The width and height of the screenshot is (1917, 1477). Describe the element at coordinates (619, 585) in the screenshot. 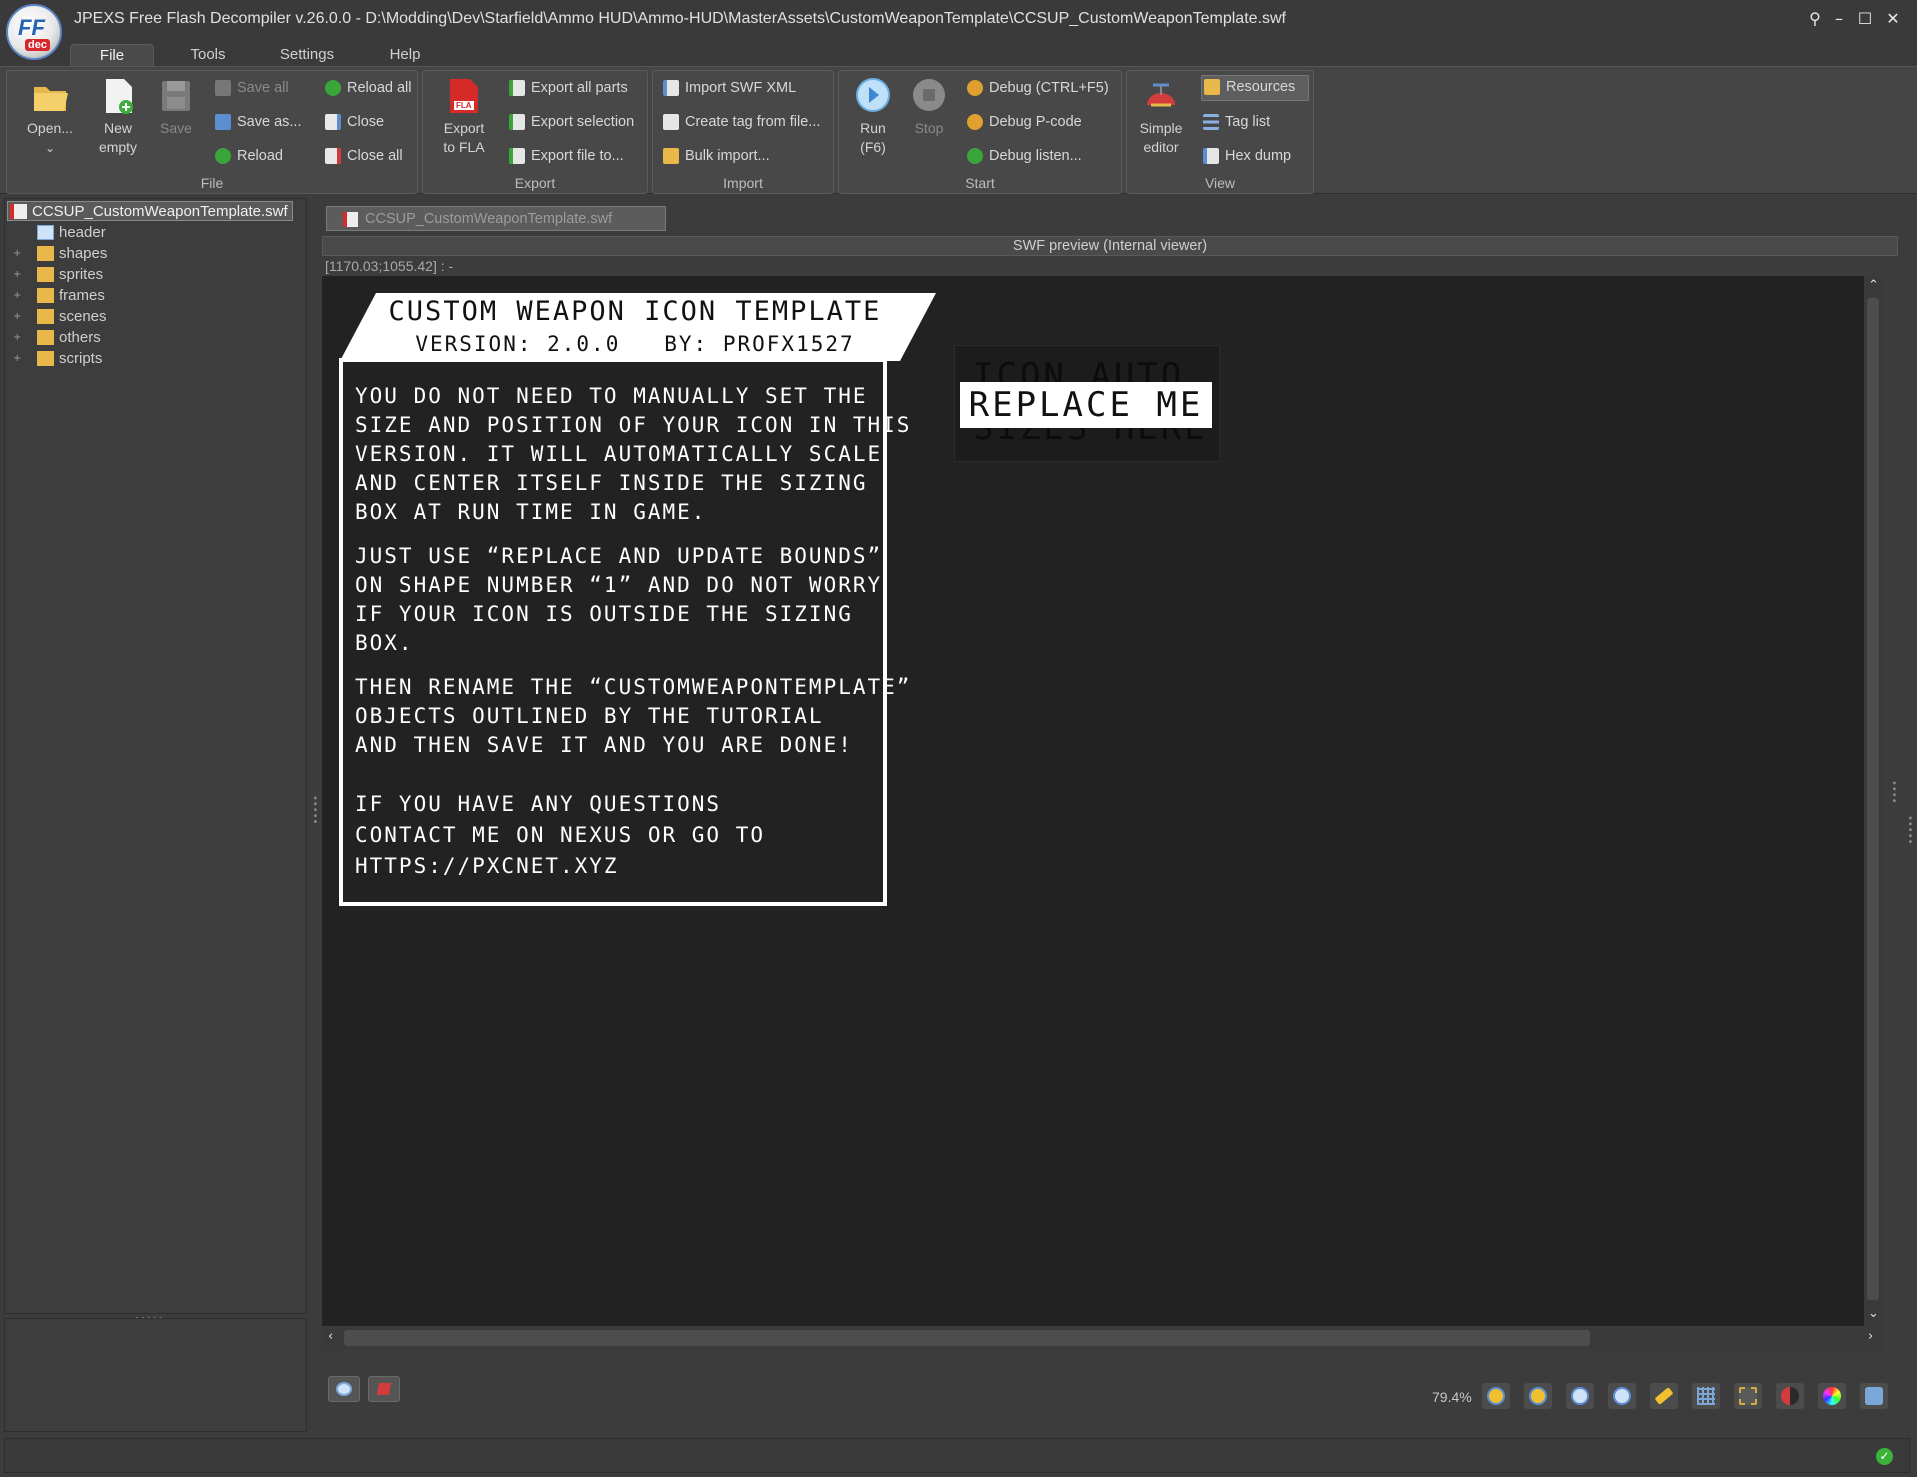

I see `instruction-line: ON SHAPE NUMBER “1” AND DO NOT WORRY` at that location.